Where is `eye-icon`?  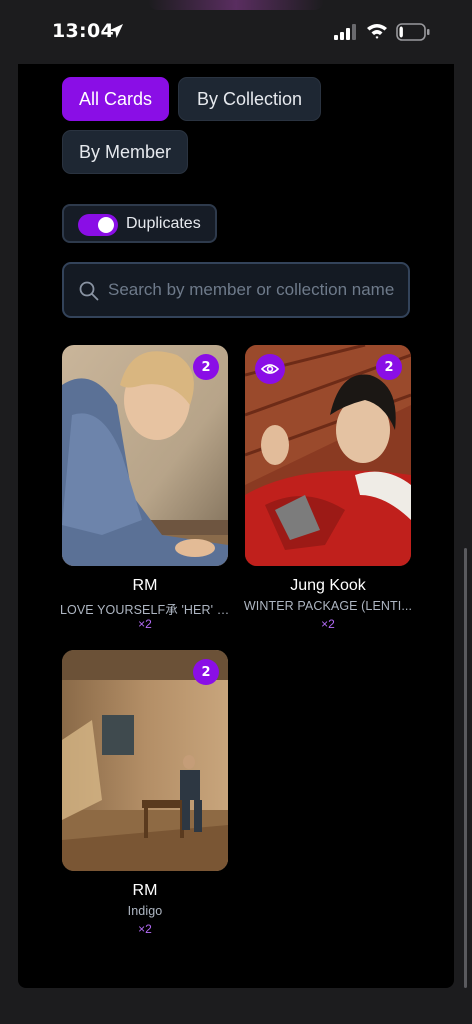
eye-icon is located at coordinates (270, 369).